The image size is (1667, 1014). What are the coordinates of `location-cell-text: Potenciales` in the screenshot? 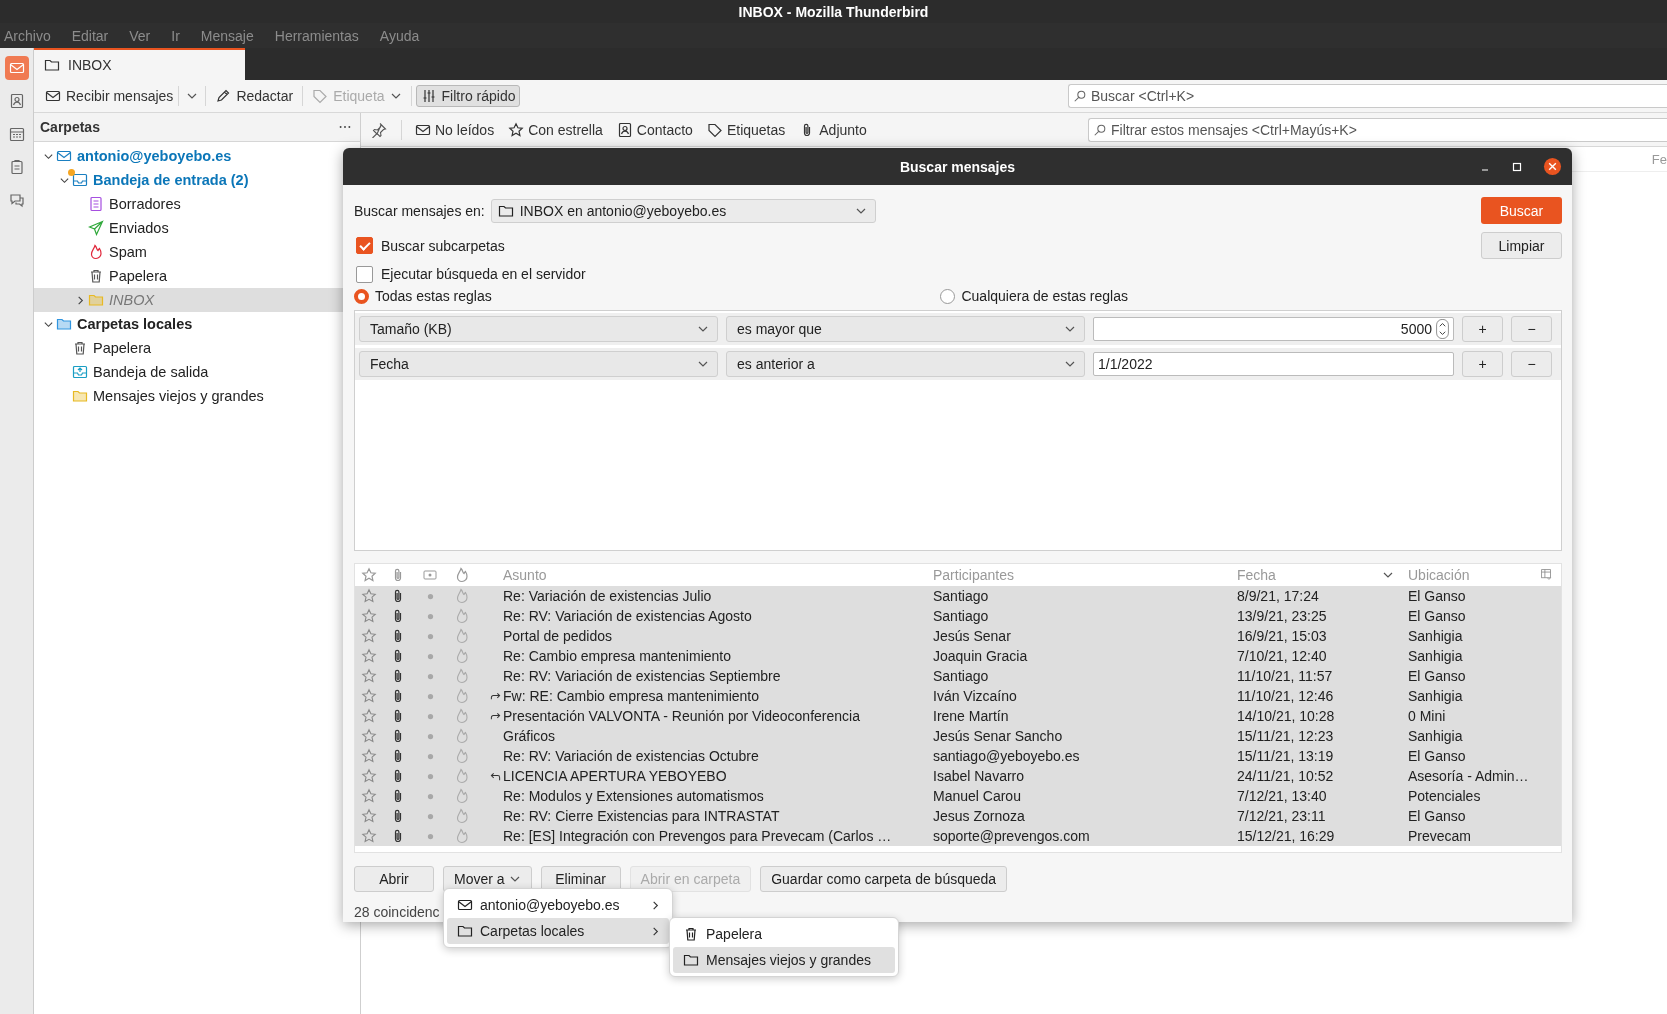 It's located at (1445, 796).